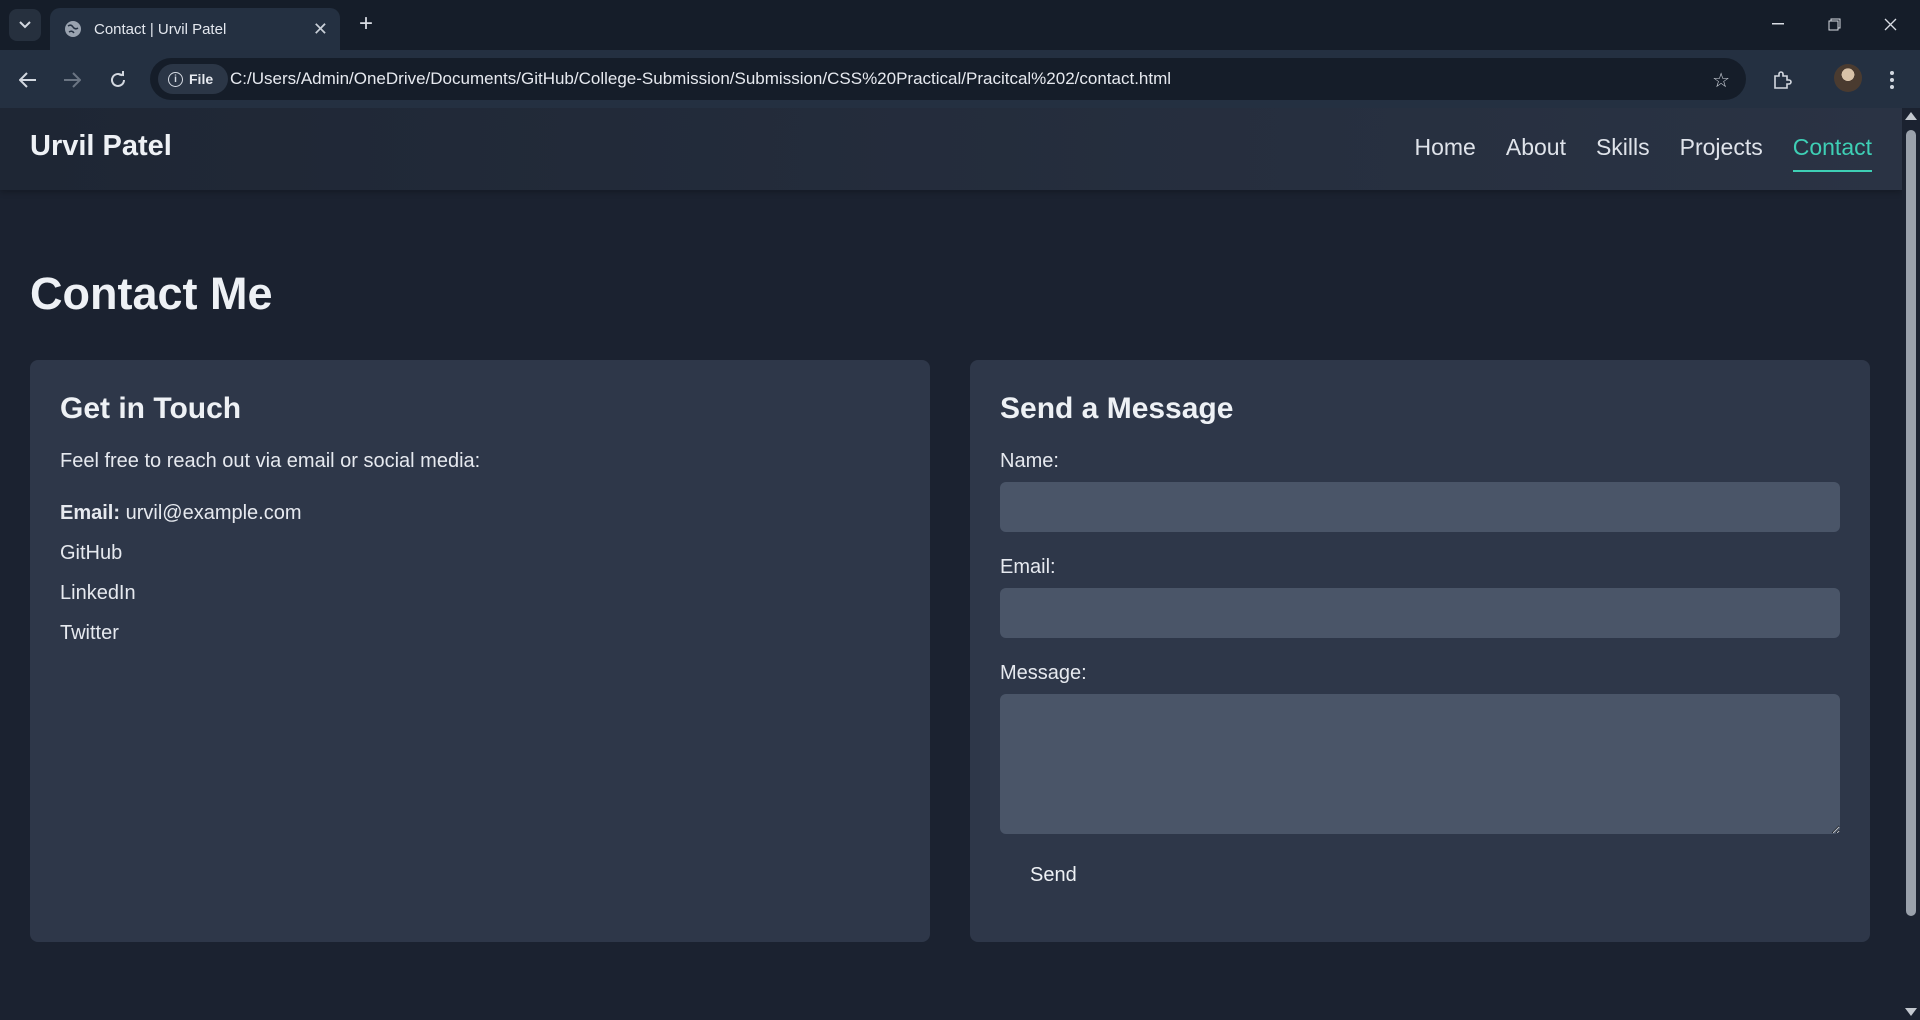 The height and width of the screenshot is (1020, 1920). Describe the element at coordinates (1623, 149) in the screenshot. I see `nav-skills: Skills` at that location.